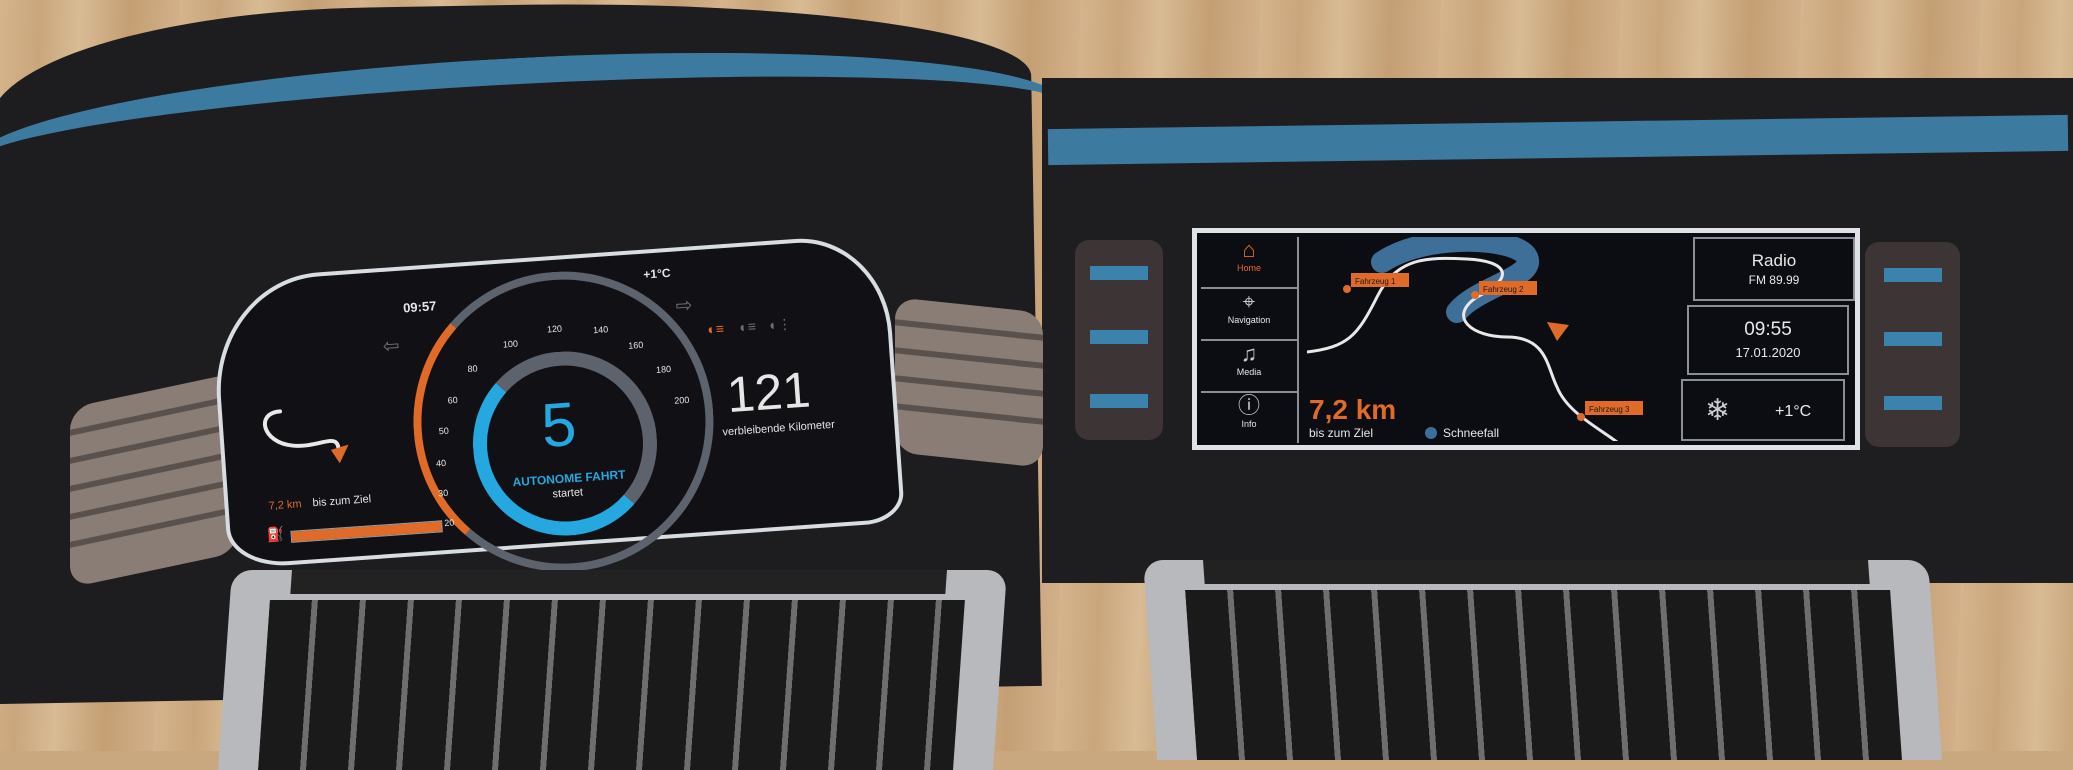 This screenshot has height=770, width=2073. I want to click on speed-tick: 20, so click(449, 523).